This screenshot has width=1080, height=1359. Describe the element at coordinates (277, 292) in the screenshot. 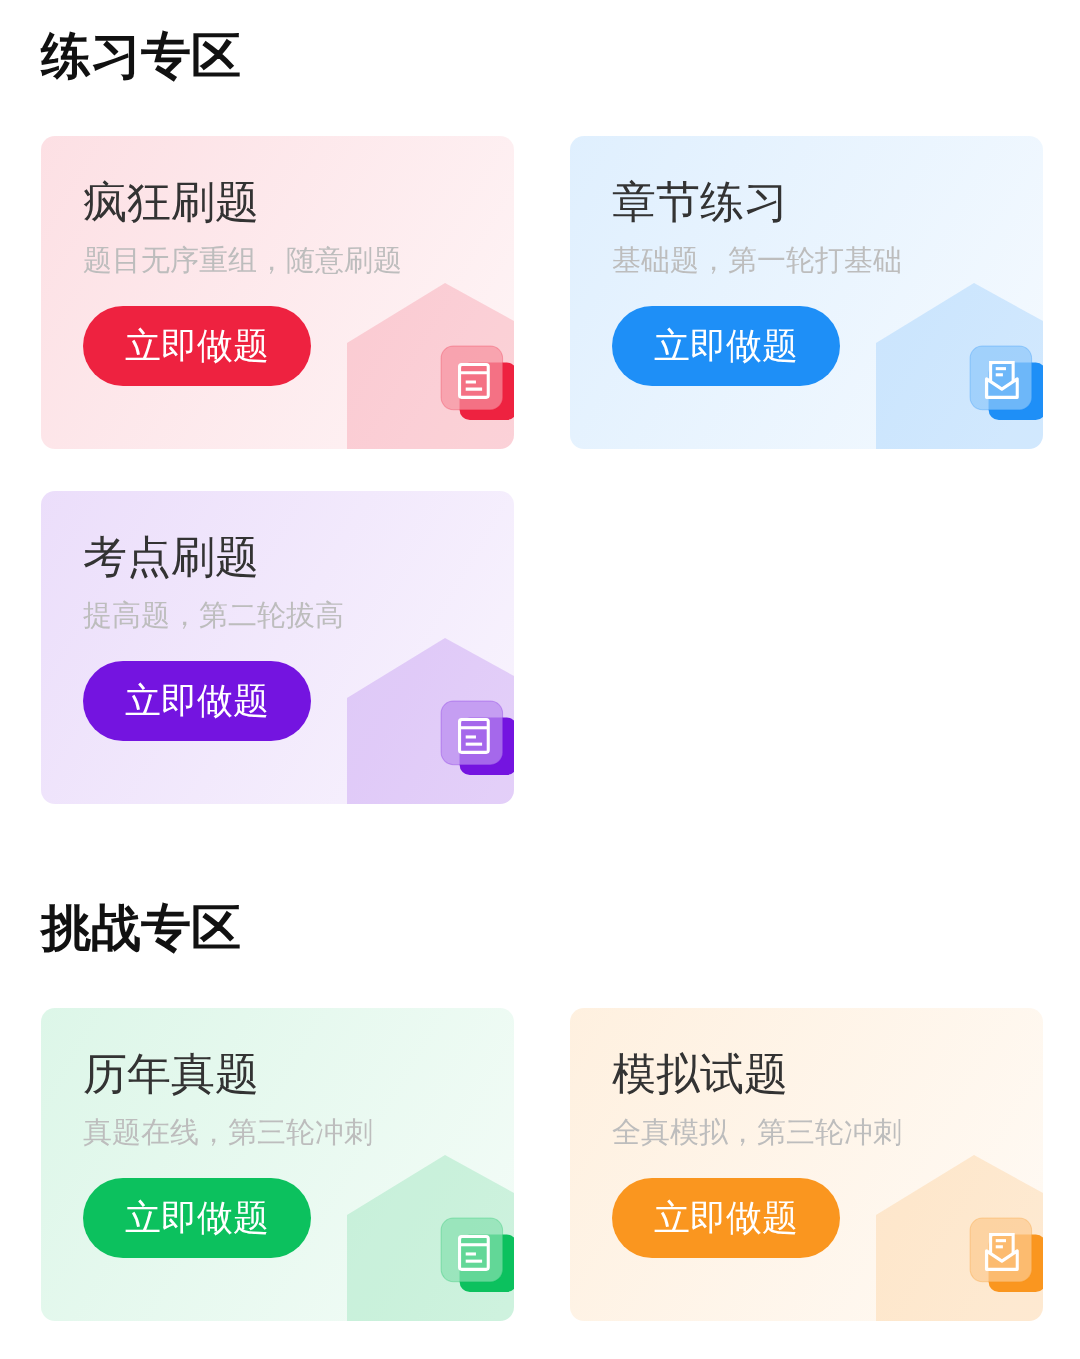

I see `practice-card: 疯狂刷题 题目无序重组，随意刷题 立即做题` at that location.